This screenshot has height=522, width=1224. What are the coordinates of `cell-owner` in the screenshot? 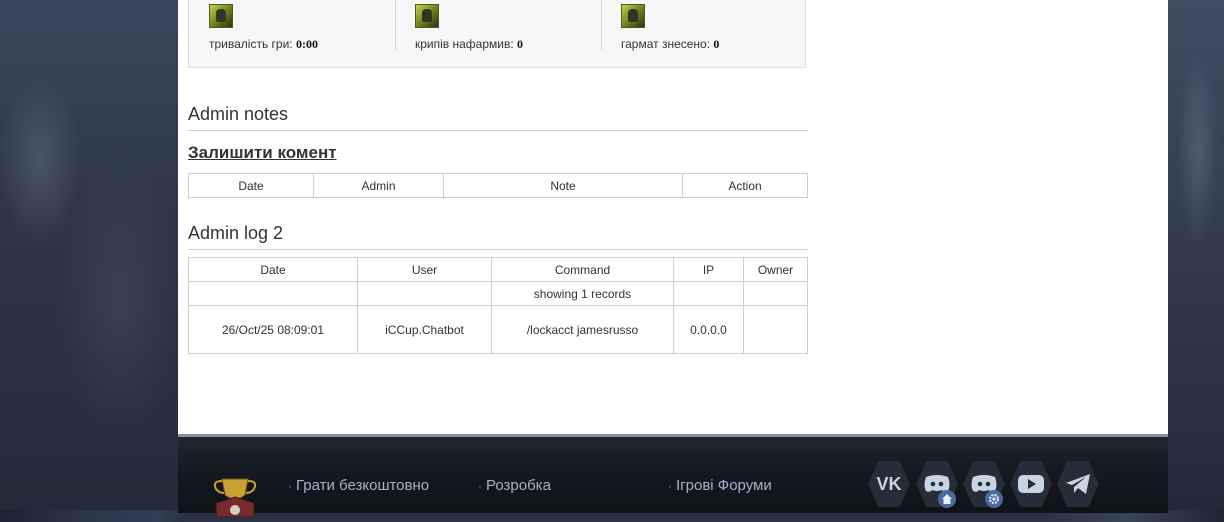 It's located at (775, 329).